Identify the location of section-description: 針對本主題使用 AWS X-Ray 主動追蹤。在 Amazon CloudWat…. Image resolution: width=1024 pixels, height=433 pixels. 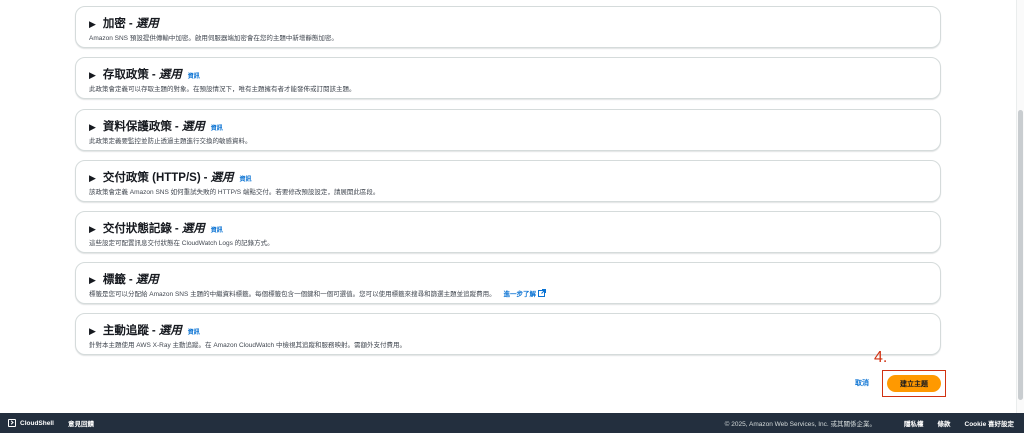
(247, 345).